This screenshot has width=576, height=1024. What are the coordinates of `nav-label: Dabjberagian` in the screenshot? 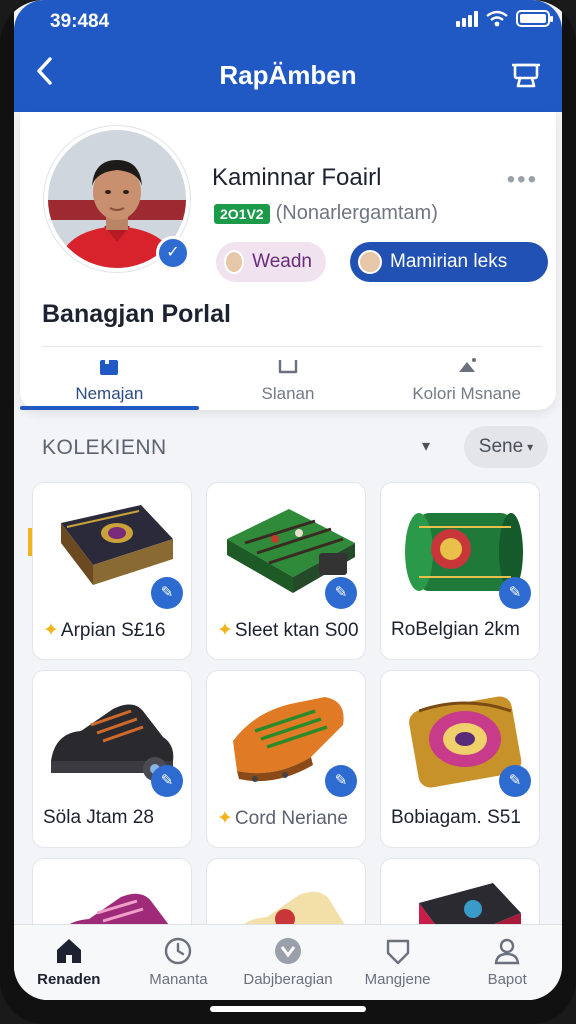 It's located at (288, 979).